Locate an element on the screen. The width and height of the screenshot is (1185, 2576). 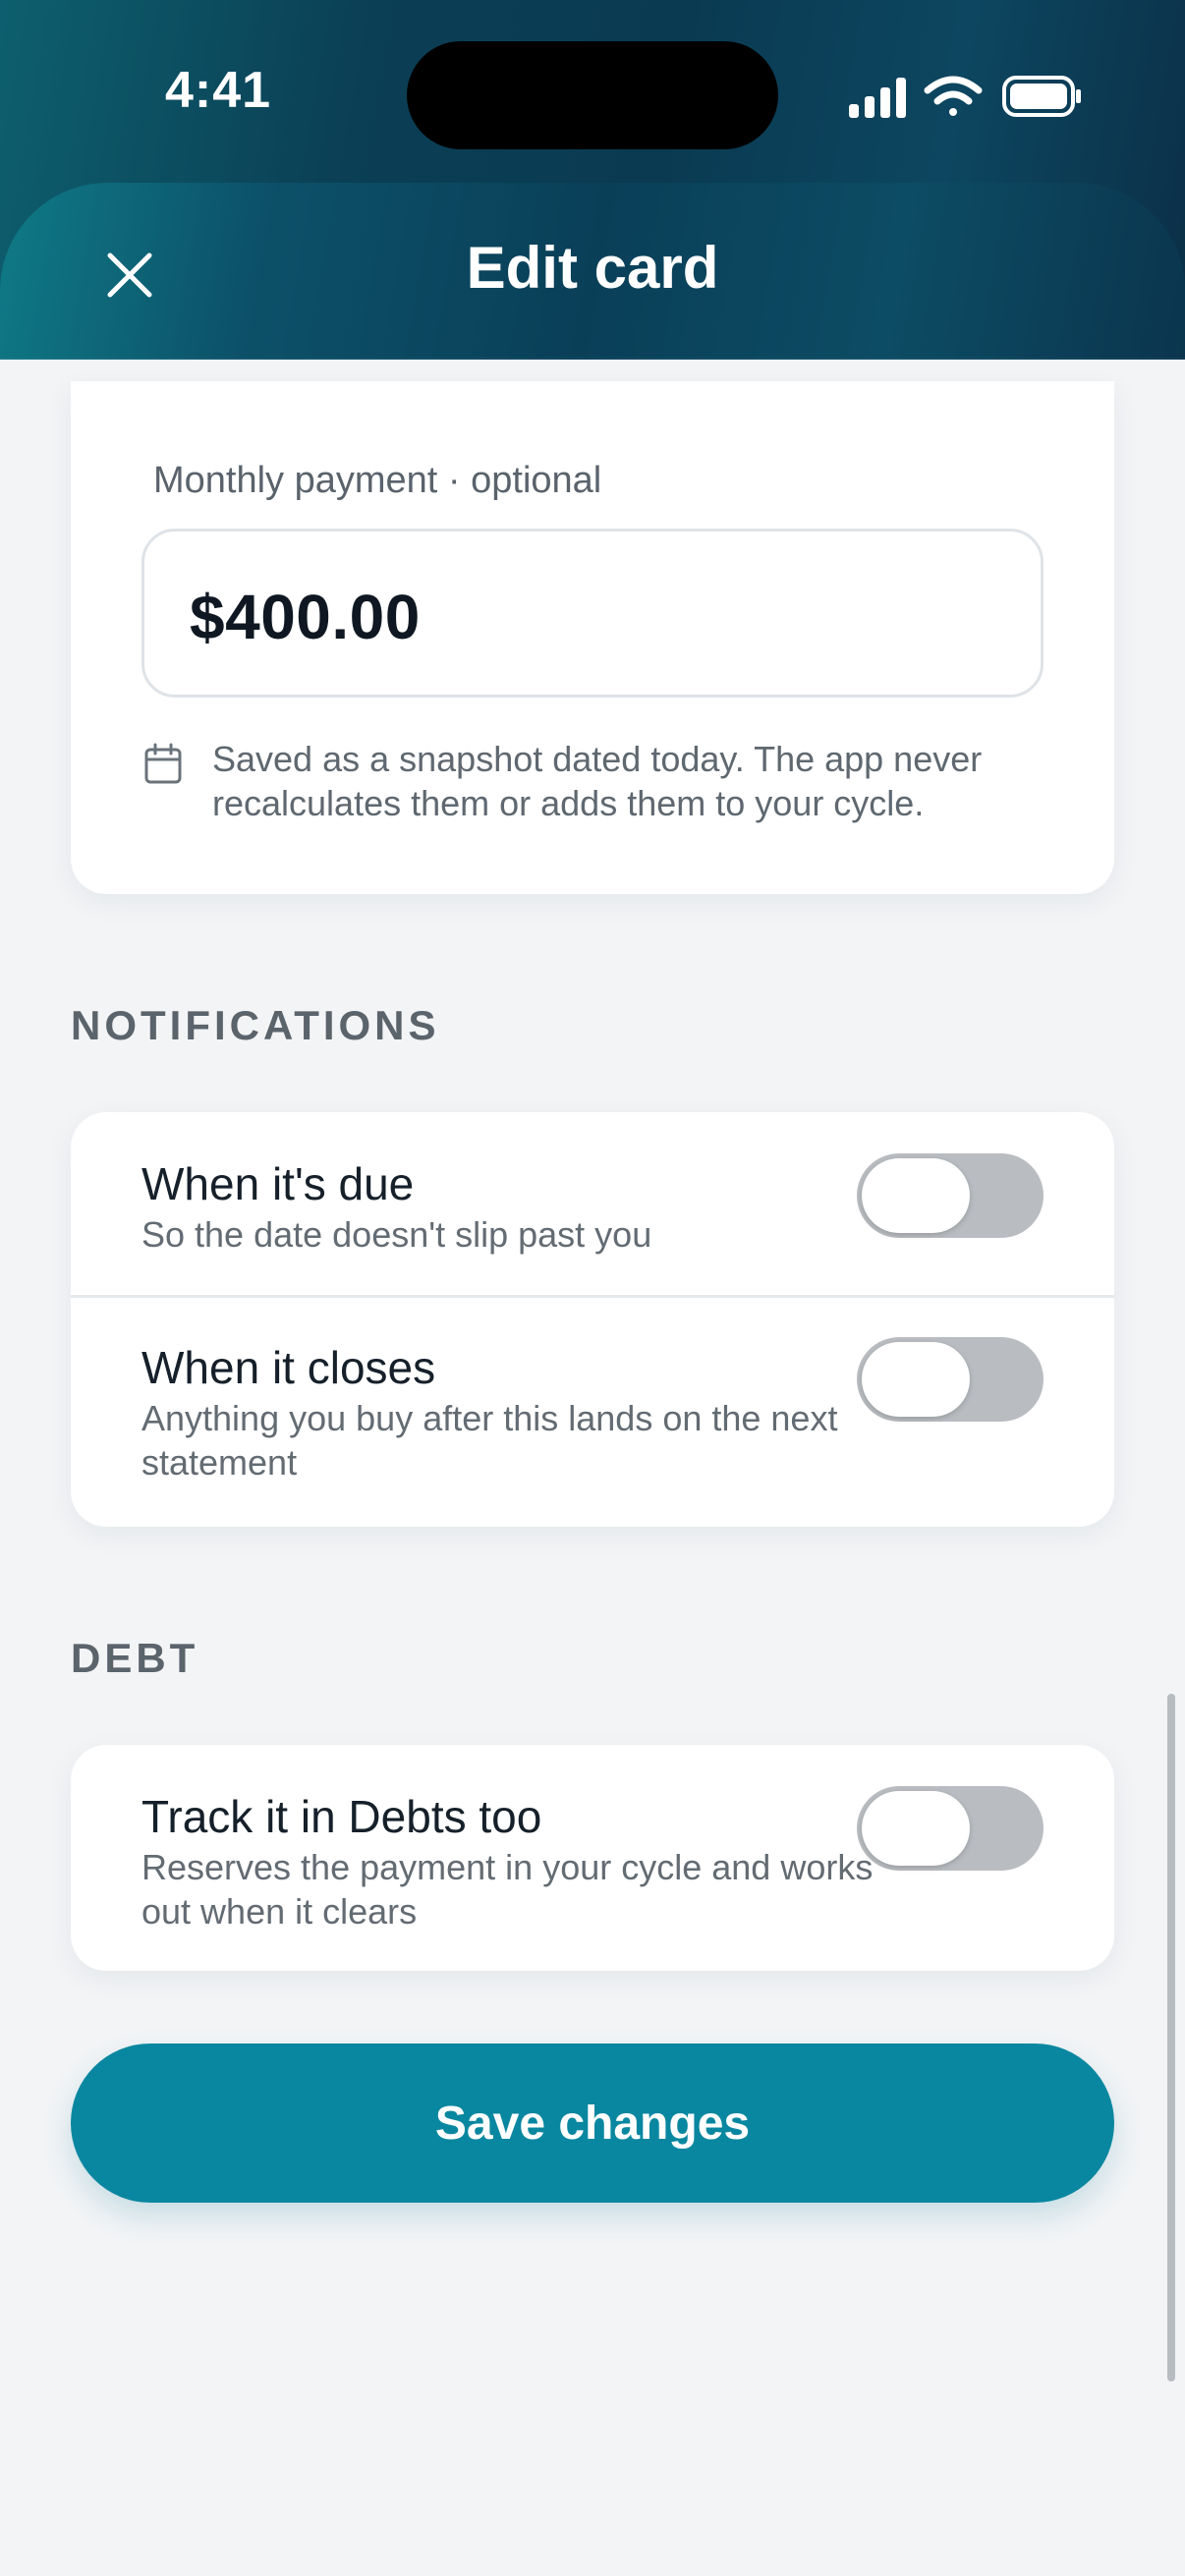
debt-toggle is located at coordinates (951, 1828).